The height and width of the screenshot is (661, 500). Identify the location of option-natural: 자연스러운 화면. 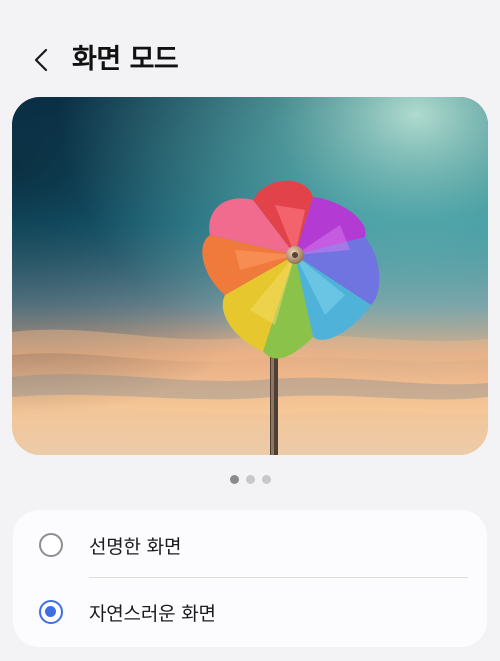
(250, 612).